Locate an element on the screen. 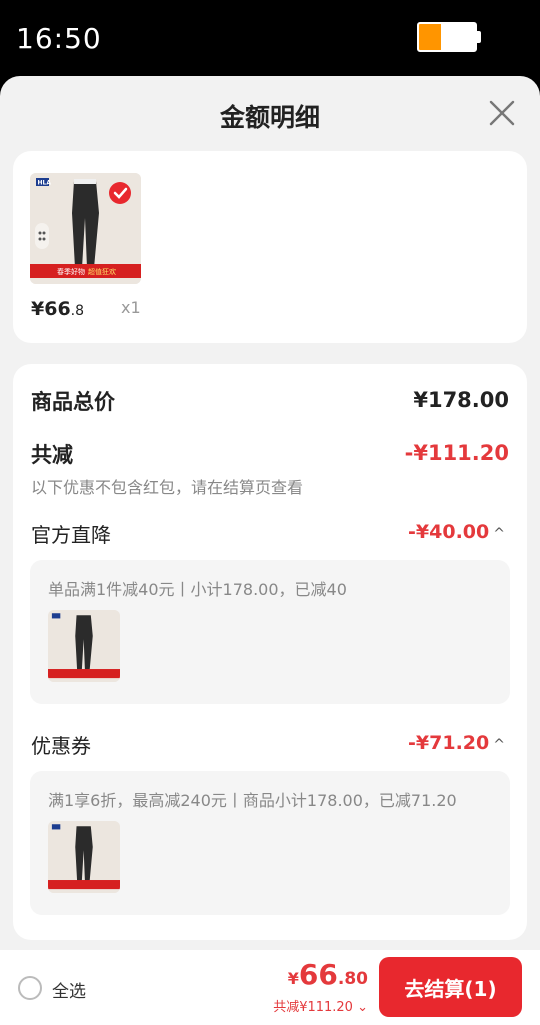  brand-logo: HLA is located at coordinates (45, 183).